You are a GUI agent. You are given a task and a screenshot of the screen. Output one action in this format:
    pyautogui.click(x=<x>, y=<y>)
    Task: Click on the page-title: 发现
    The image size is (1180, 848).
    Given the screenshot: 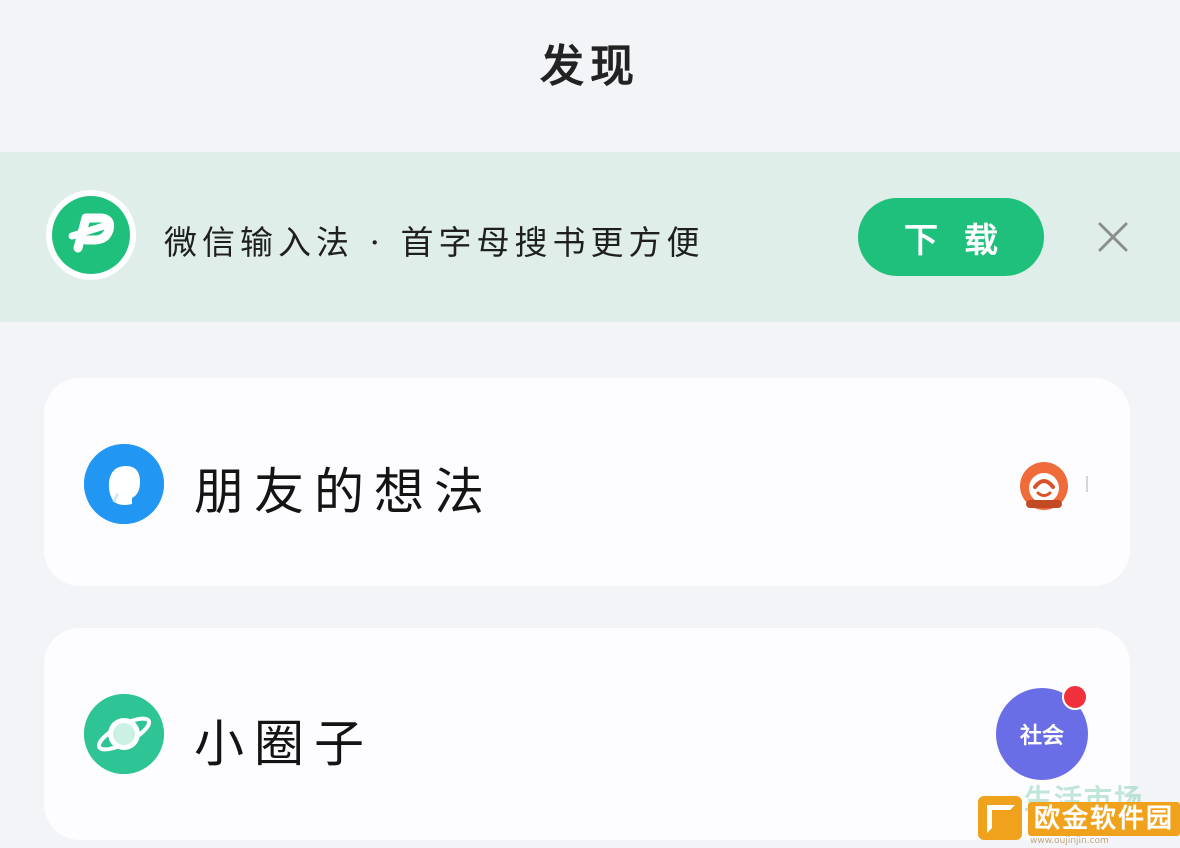 What is the action you would take?
    pyautogui.click(x=590, y=66)
    